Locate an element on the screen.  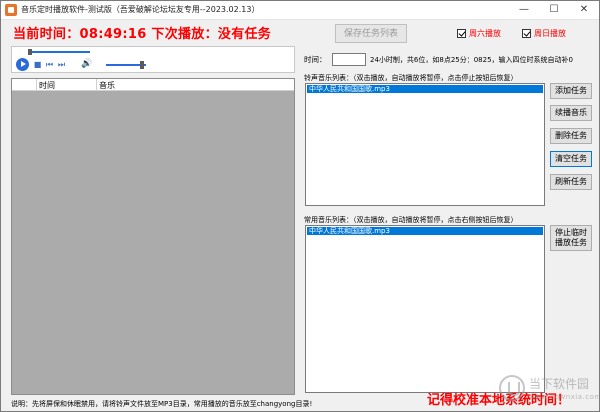
window-title: 音乐定时播放软件-测试版（吾爱破解论坛坛友专用--2023.02.13） is located at coordinates (140, 9).